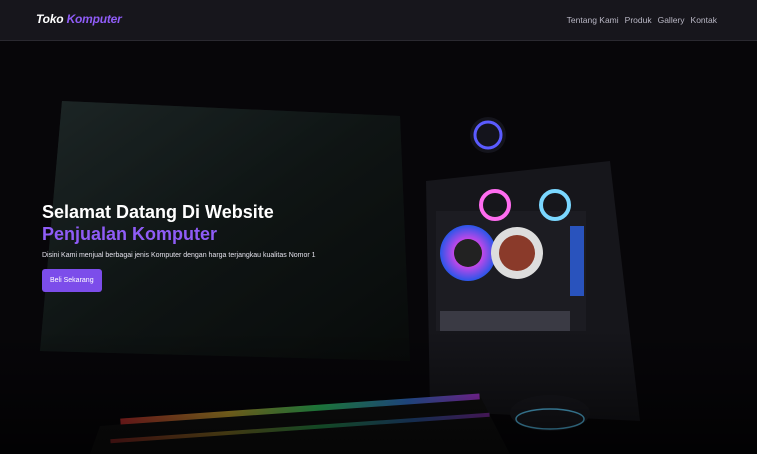  I want to click on brand-name-part1: Toko, so click(50, 19).